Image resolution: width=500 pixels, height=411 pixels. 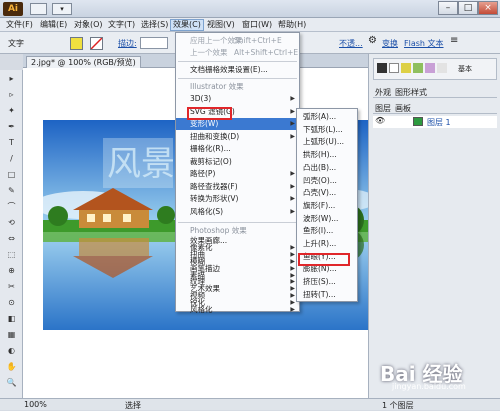 What do you see at coordinates (127, 43) in the screenshot?
I see `stroke-label: 描边:` at bounding box center [127, 43].